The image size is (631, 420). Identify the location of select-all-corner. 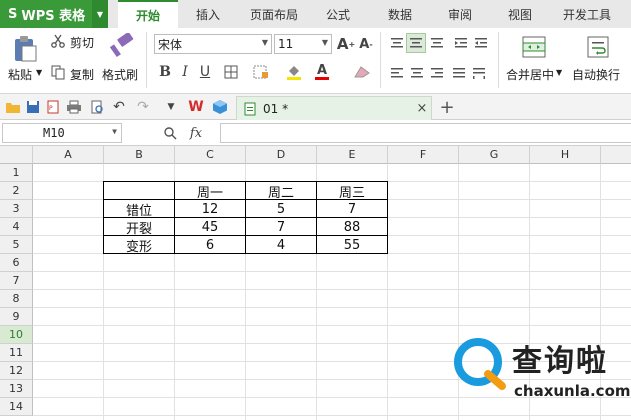
(16, 155).